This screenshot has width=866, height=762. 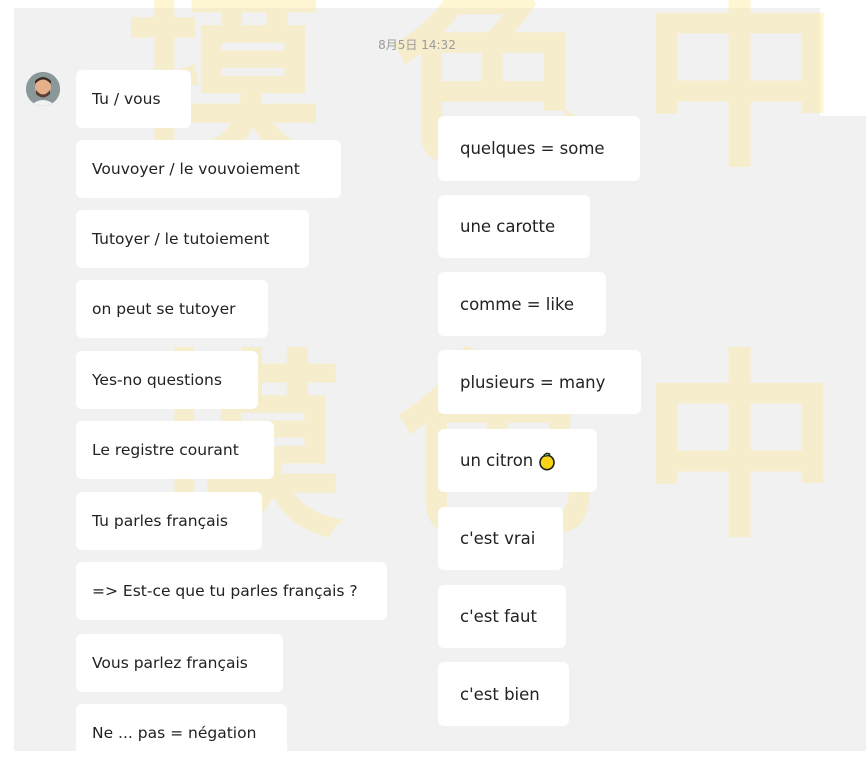 I want to click on message-bubble: quelques = some, so click(x=539, y=148).